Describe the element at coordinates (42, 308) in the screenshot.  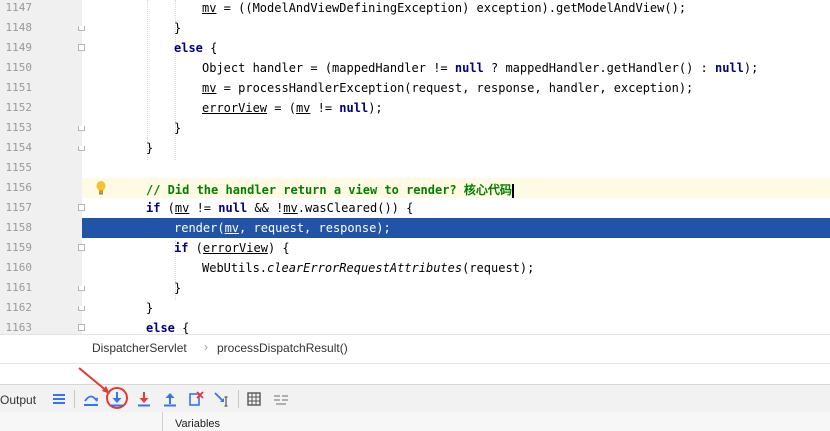
I see `gutter: 1162` at that location.